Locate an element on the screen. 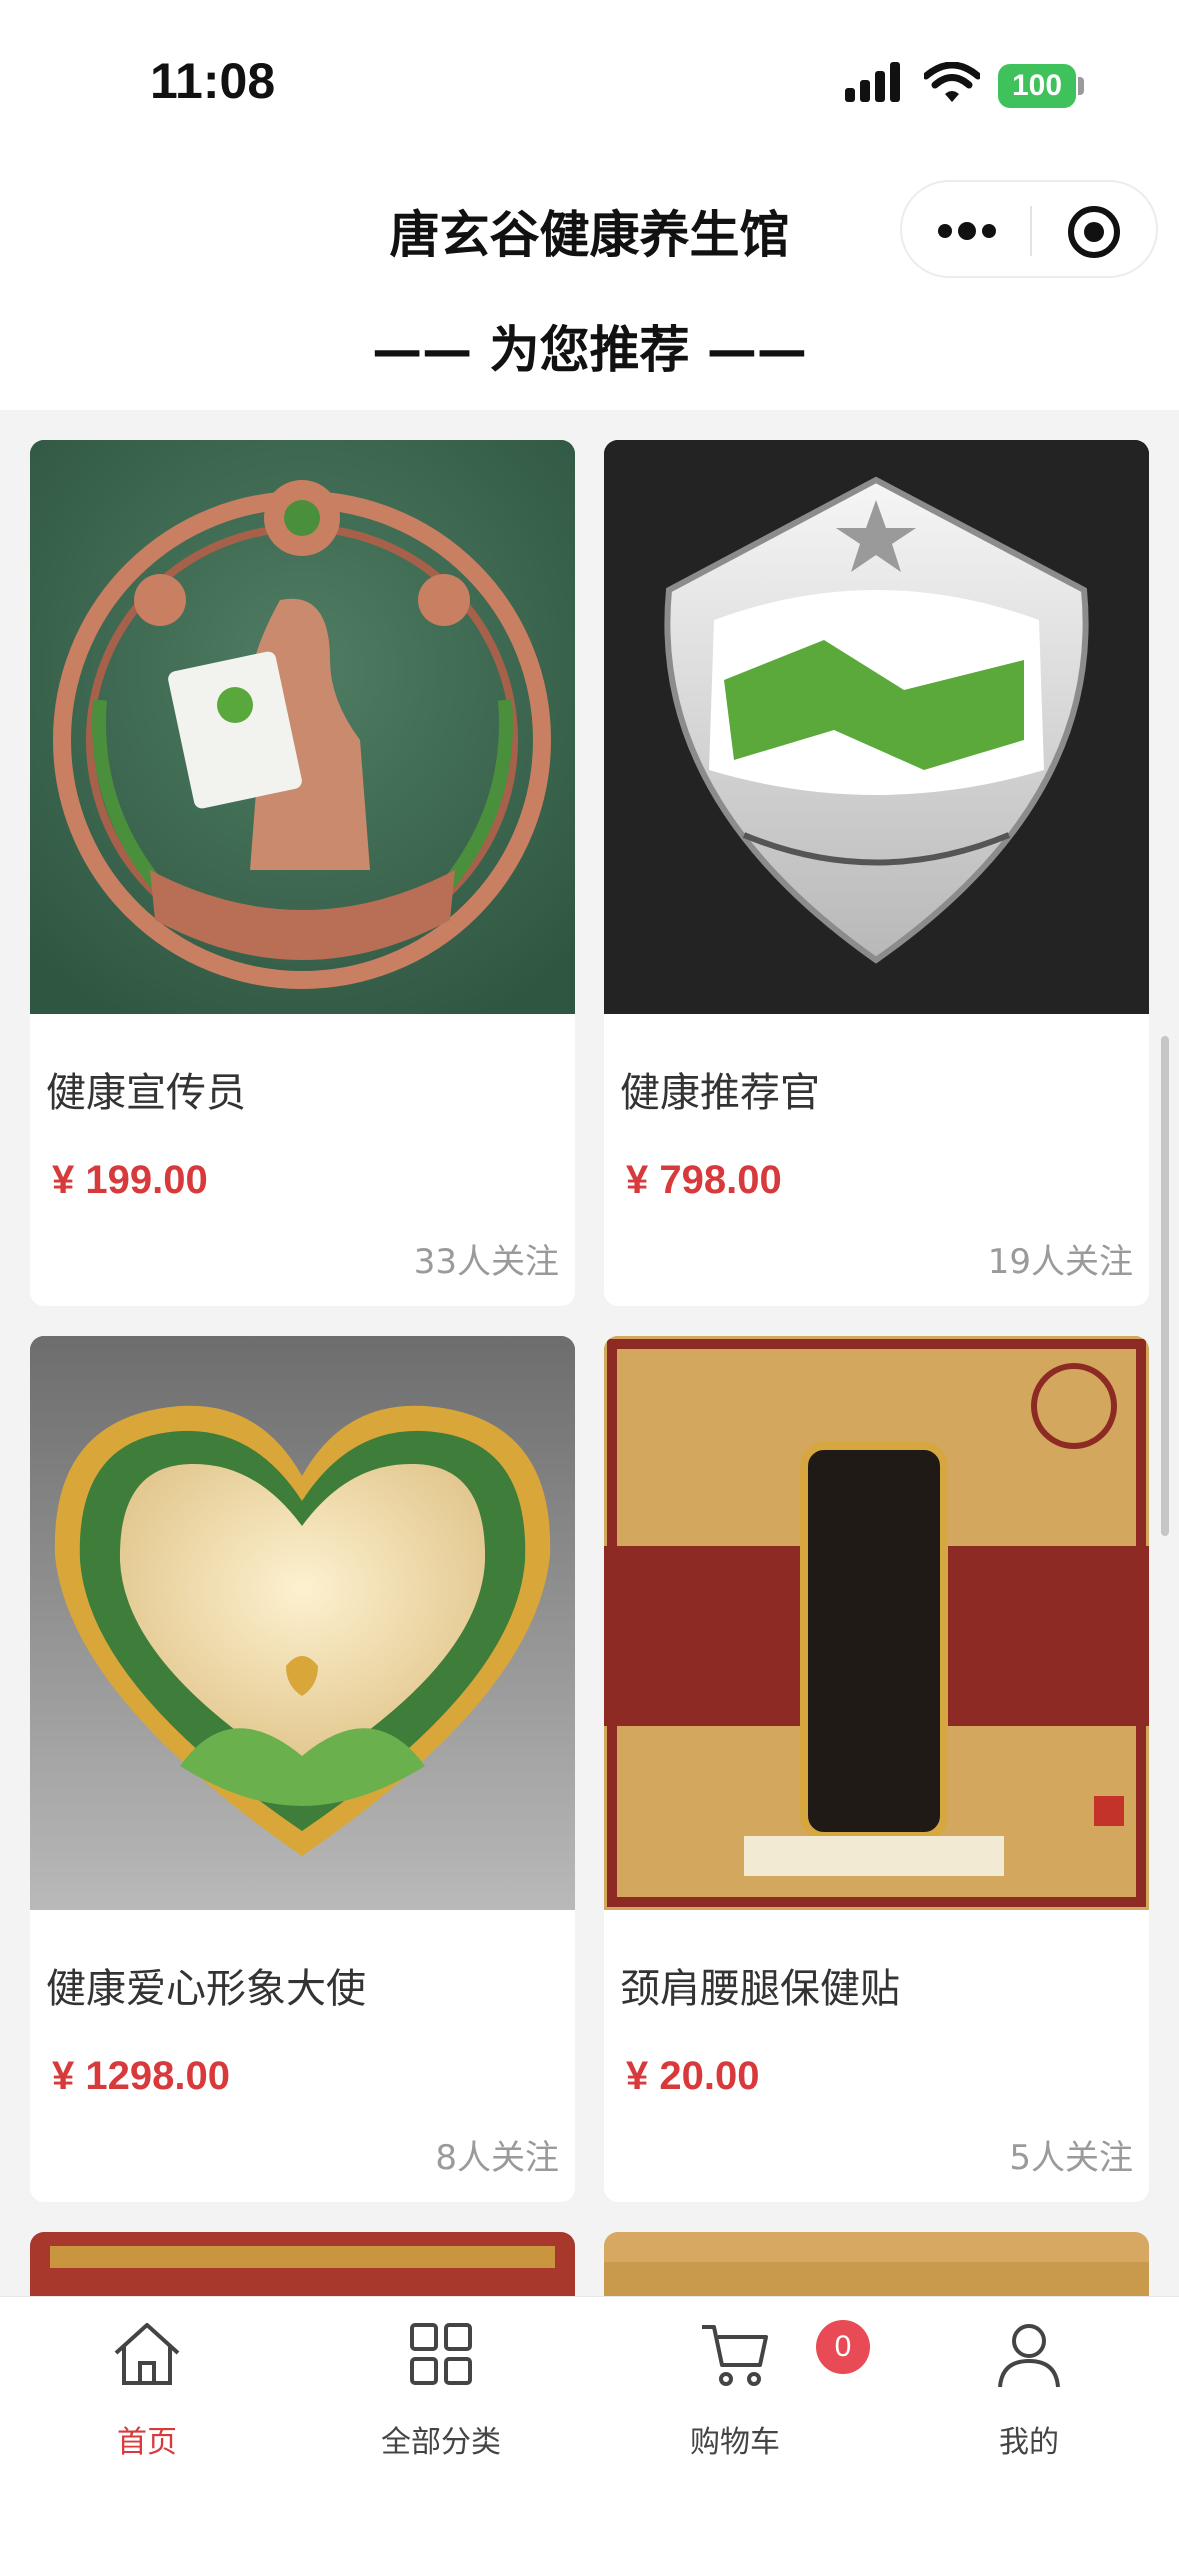  tab-home: 首页 is located at coordinates (147, 2397).